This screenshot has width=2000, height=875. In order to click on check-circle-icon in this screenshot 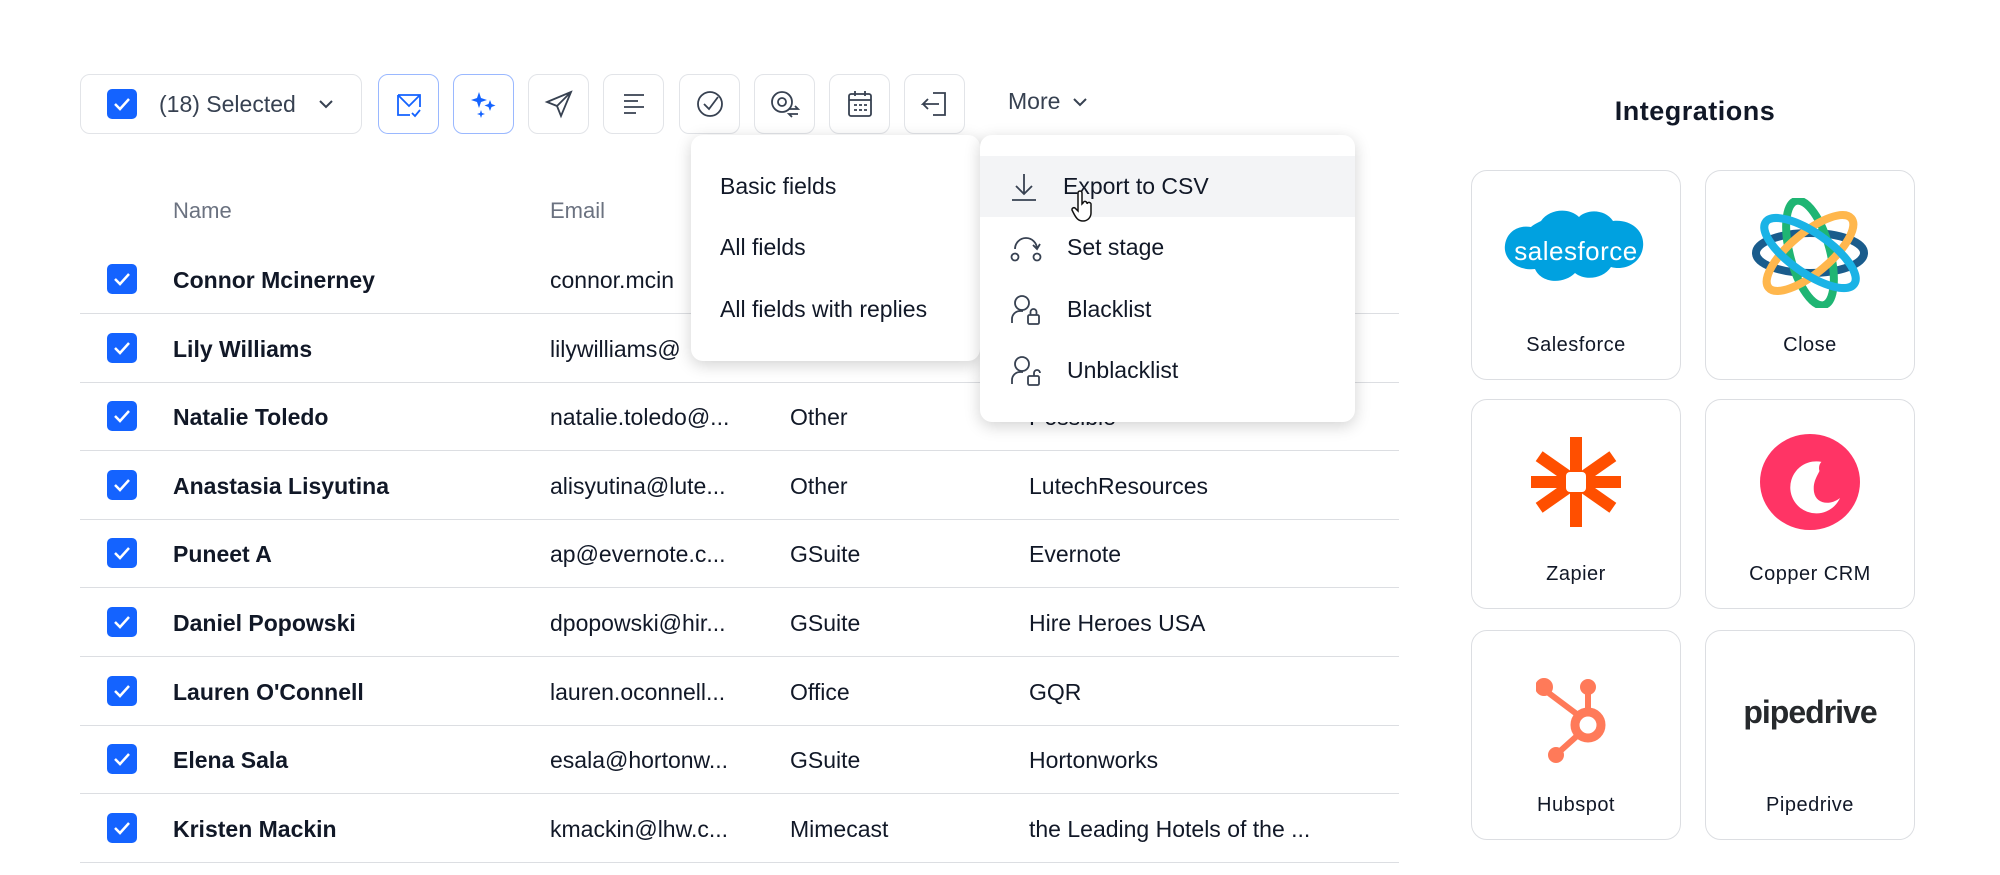, I will do `click(709, 104)`.